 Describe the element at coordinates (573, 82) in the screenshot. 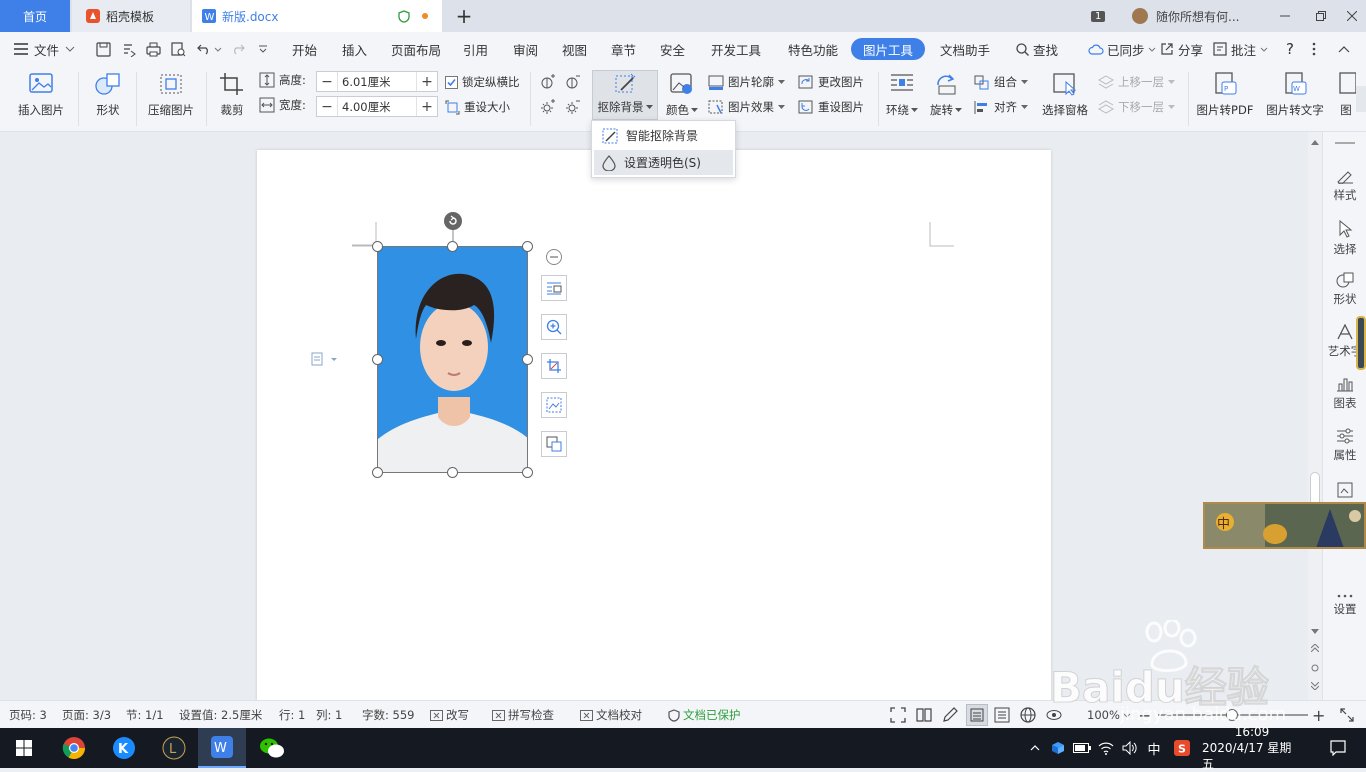

I see `reduce-contrast-button` at that location.